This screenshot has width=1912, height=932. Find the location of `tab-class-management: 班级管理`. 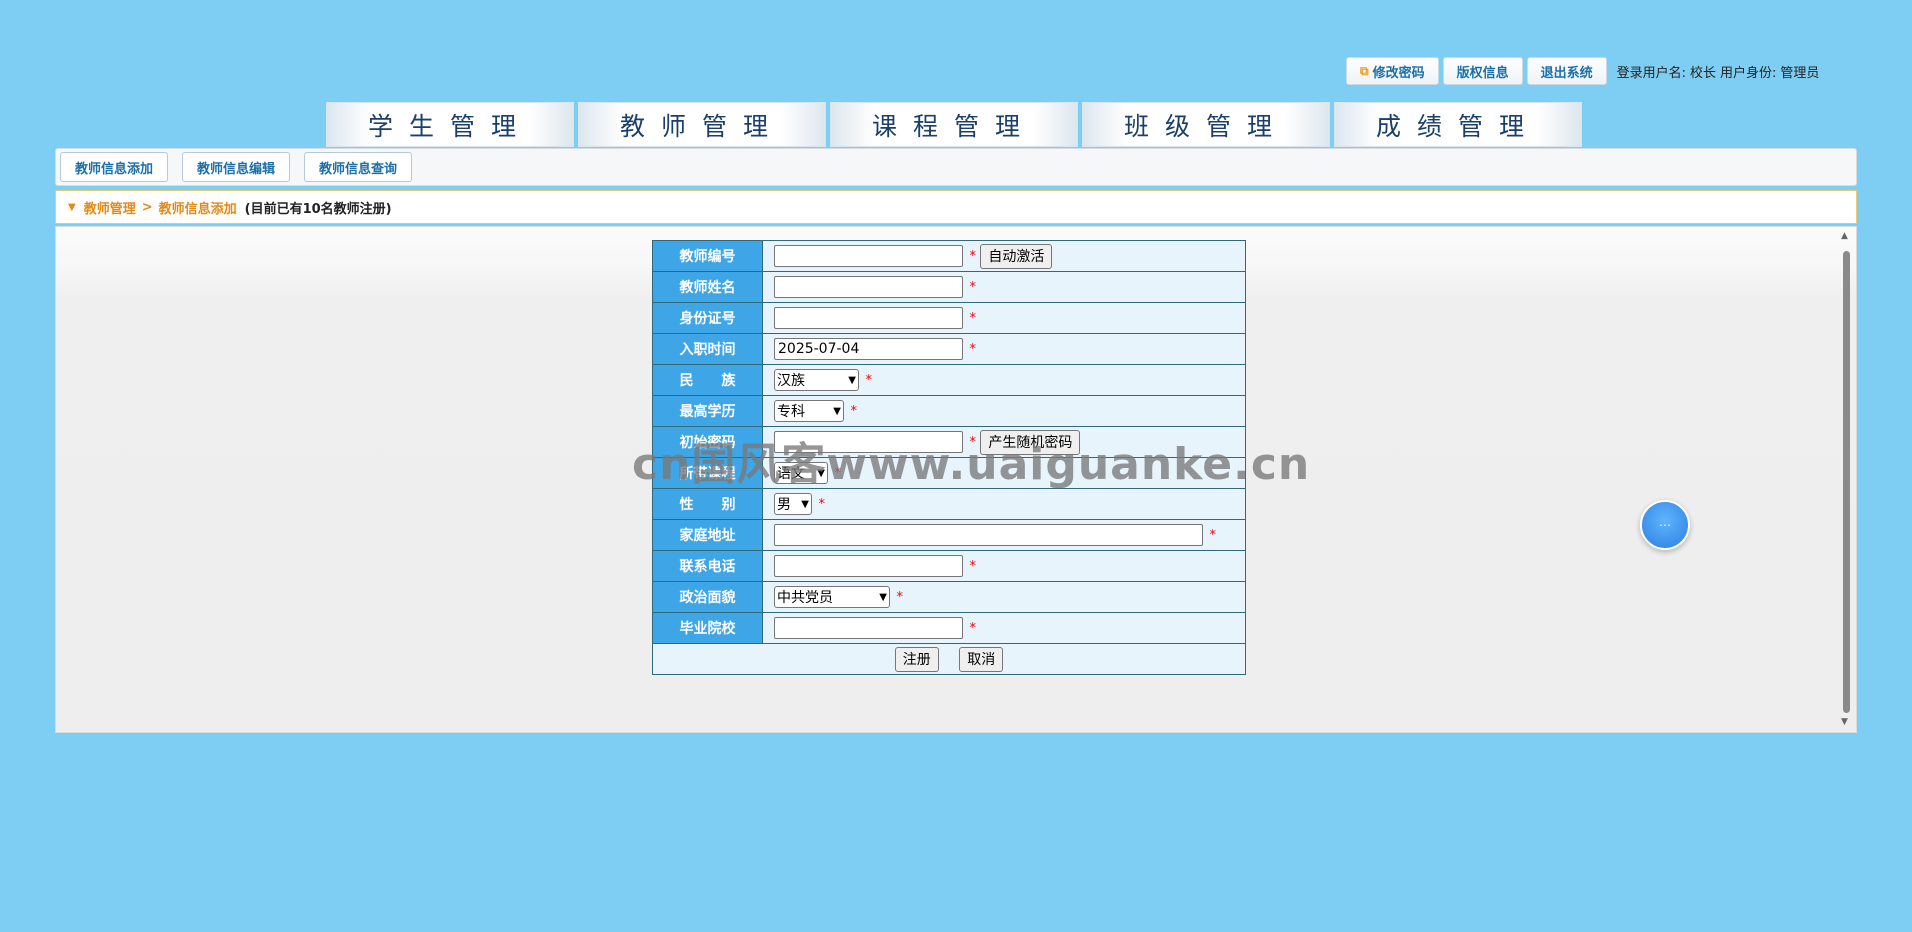

tab-class-management: 班级管理 is located at coordinates (1206, 124).